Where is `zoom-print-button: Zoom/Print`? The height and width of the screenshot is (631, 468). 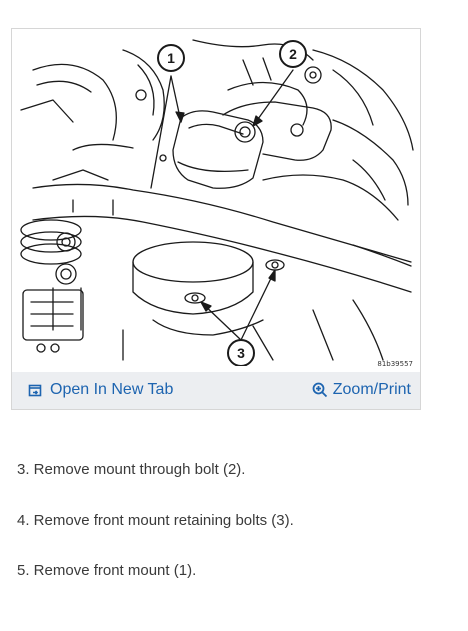 zoom-print-button: Zoom/Print is located at coordinates (361, 390).